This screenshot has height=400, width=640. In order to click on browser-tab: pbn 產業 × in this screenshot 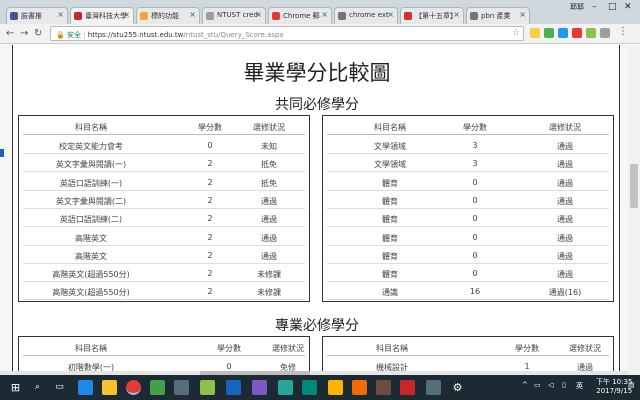, I will do `click(498, 15)`.